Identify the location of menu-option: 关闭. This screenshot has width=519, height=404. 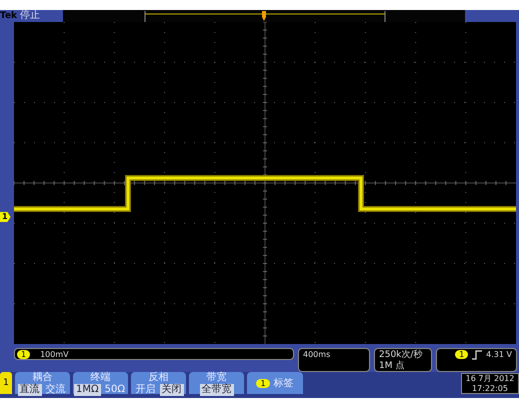
(172, 390).